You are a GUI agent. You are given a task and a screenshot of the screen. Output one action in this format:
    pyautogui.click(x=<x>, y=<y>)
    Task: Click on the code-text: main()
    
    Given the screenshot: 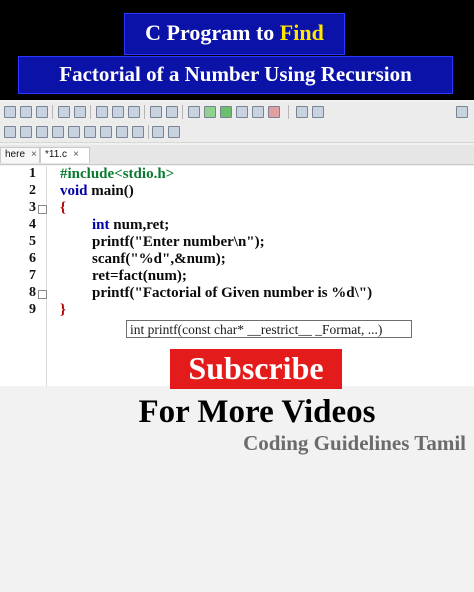 What is the action you would take?
    pyautogui.click(x=110, y=191)
    